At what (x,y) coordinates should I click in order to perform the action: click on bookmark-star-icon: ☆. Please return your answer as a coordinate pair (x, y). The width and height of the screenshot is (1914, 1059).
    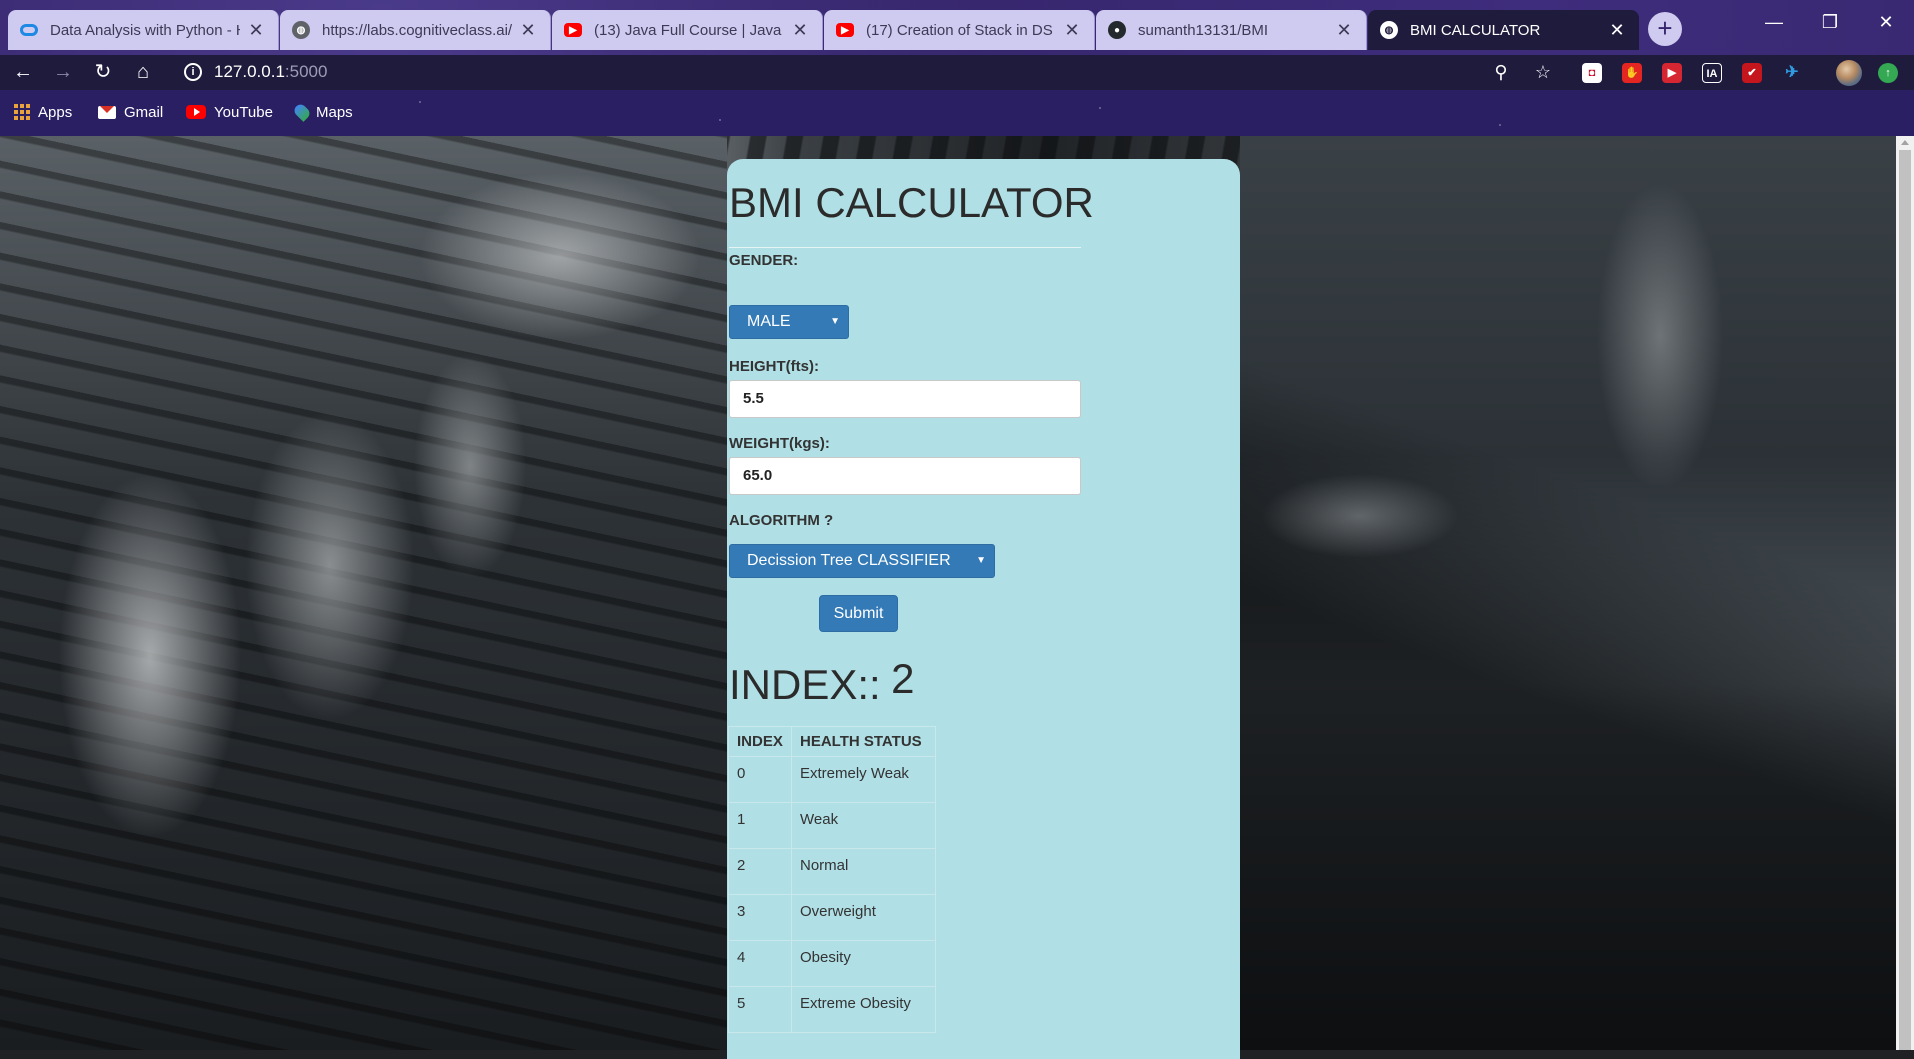
    Looking at the image, I should click on (1543, 72).